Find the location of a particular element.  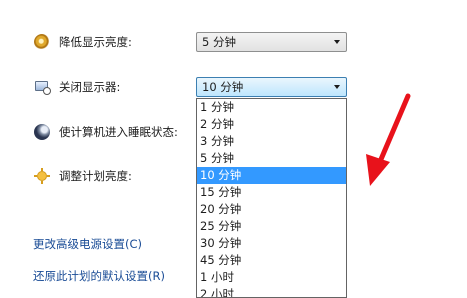

sleep-label: 使计算机进入睡眠状态: is located at coordinates (118, 132).